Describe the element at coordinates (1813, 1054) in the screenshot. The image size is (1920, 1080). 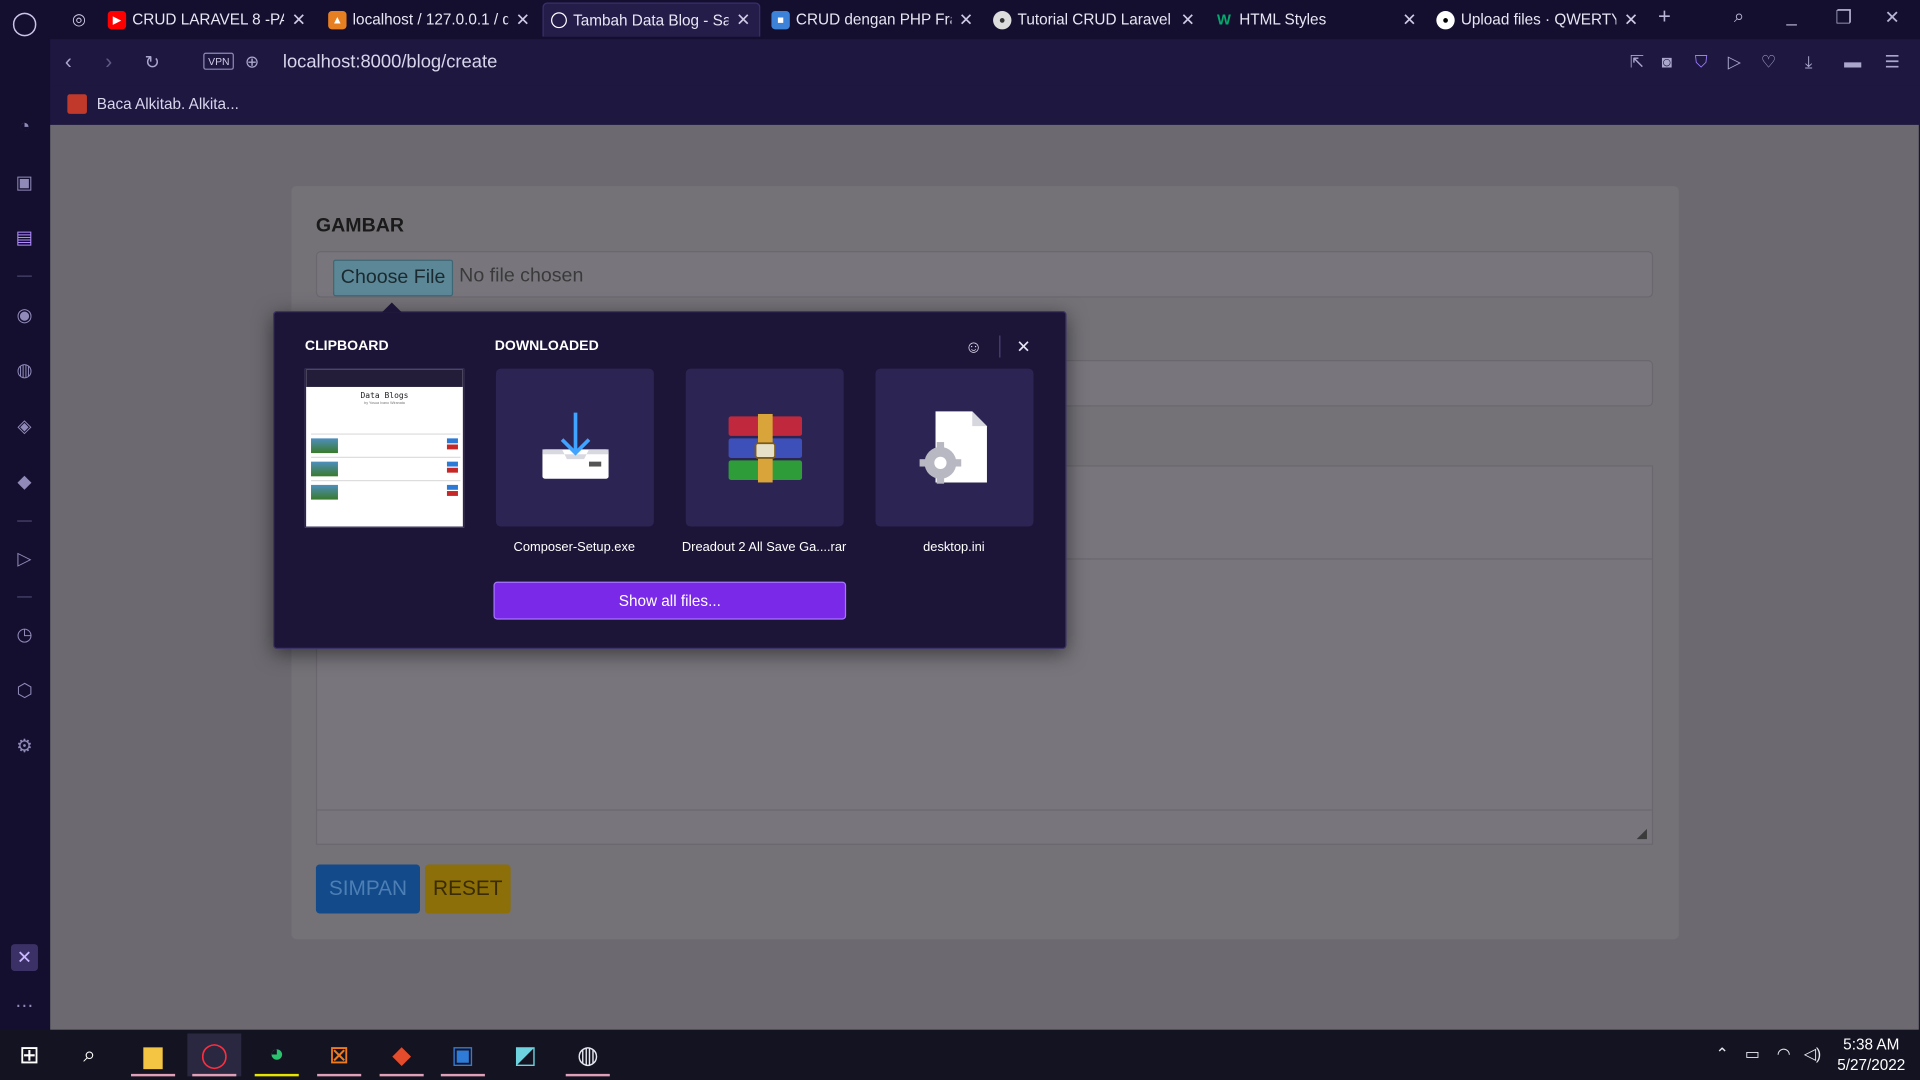
I see `volume-icon: ◁)` at that location.